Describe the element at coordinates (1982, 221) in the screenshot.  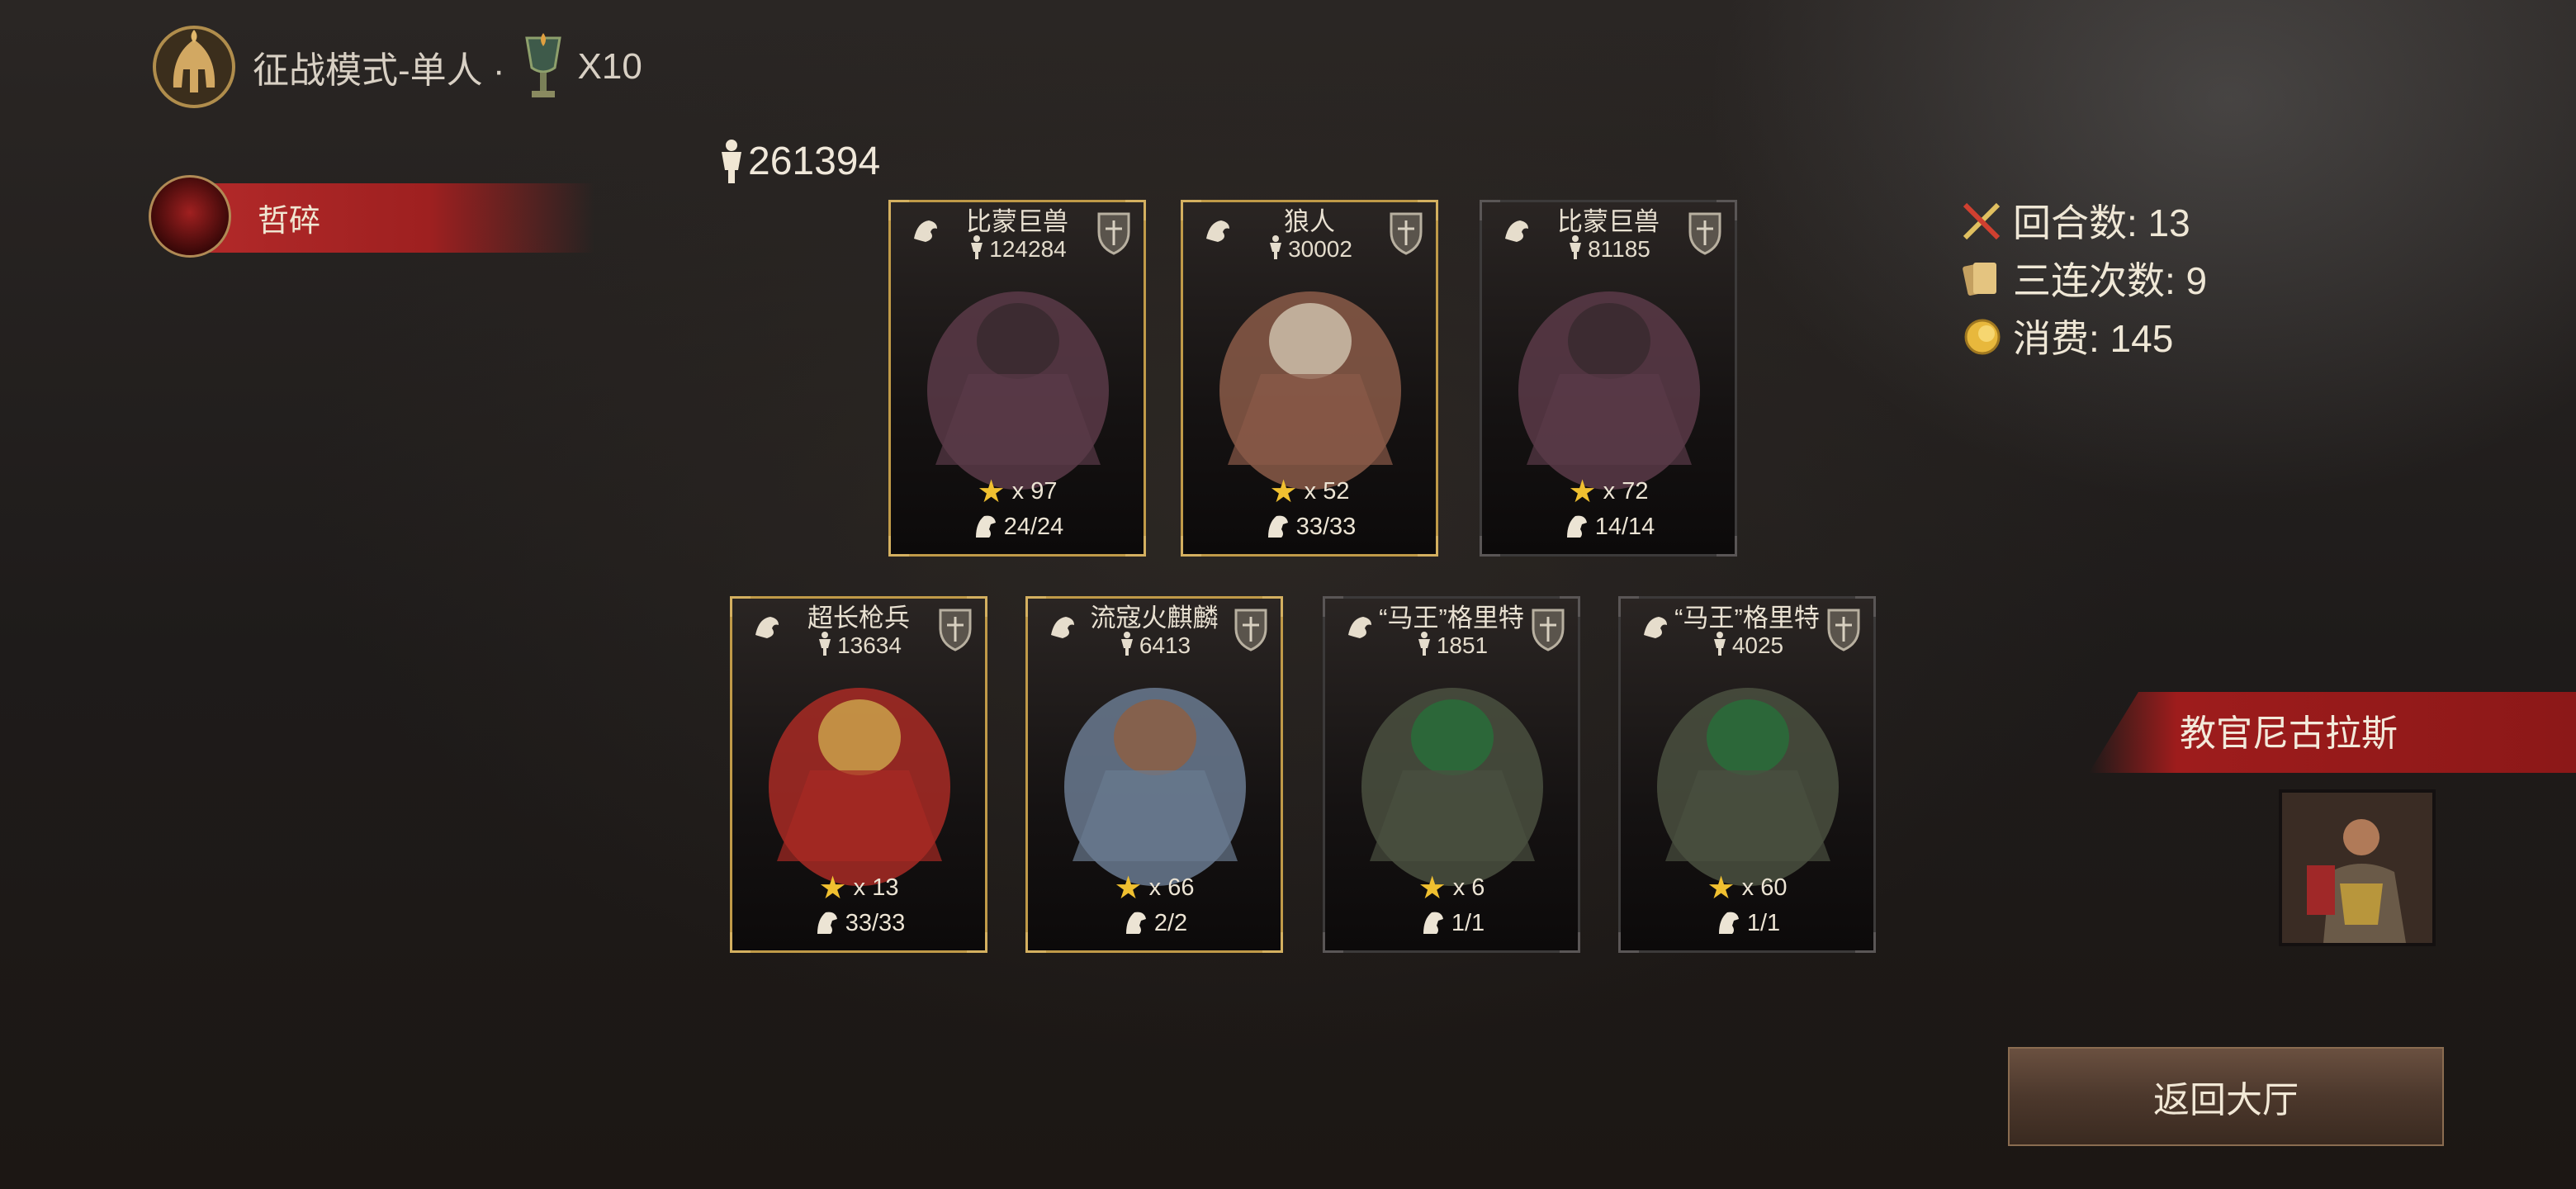
I see `crossed-swords-icon` at that location.